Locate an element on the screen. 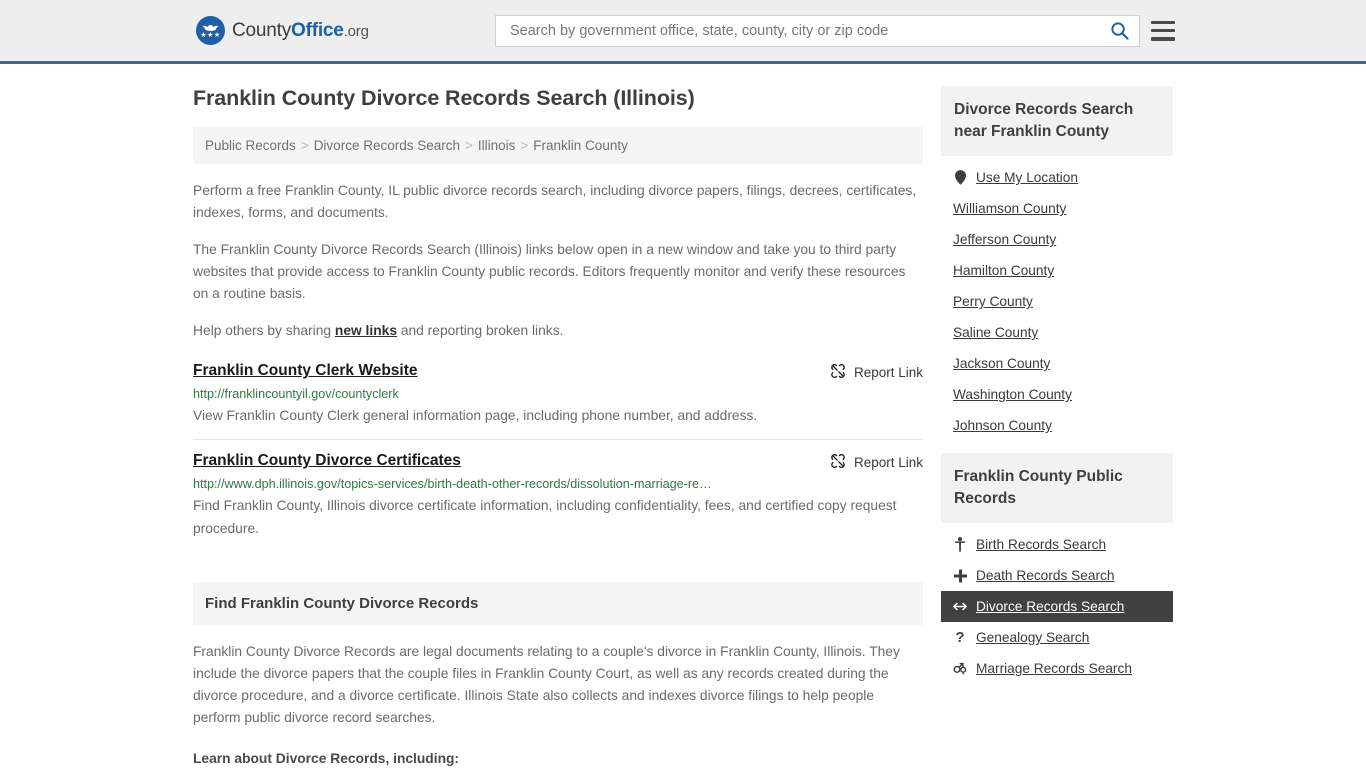 Image resolution: width=1366 pixels, height=768 pixels. question-mark-icon: ? is located at coordinates (960, 637).